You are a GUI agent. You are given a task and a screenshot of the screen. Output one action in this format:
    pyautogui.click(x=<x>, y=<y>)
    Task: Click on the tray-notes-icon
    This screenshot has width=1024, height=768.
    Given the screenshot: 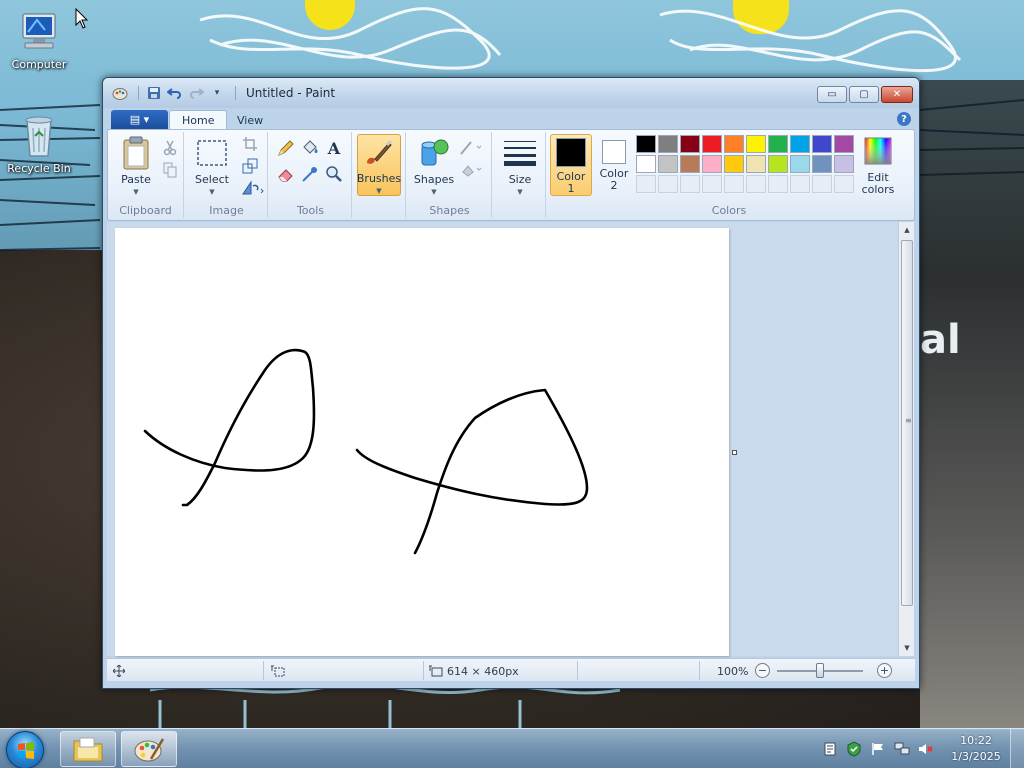 What is the action you would take?
    pyautogui.click(x=830, y=749)
    